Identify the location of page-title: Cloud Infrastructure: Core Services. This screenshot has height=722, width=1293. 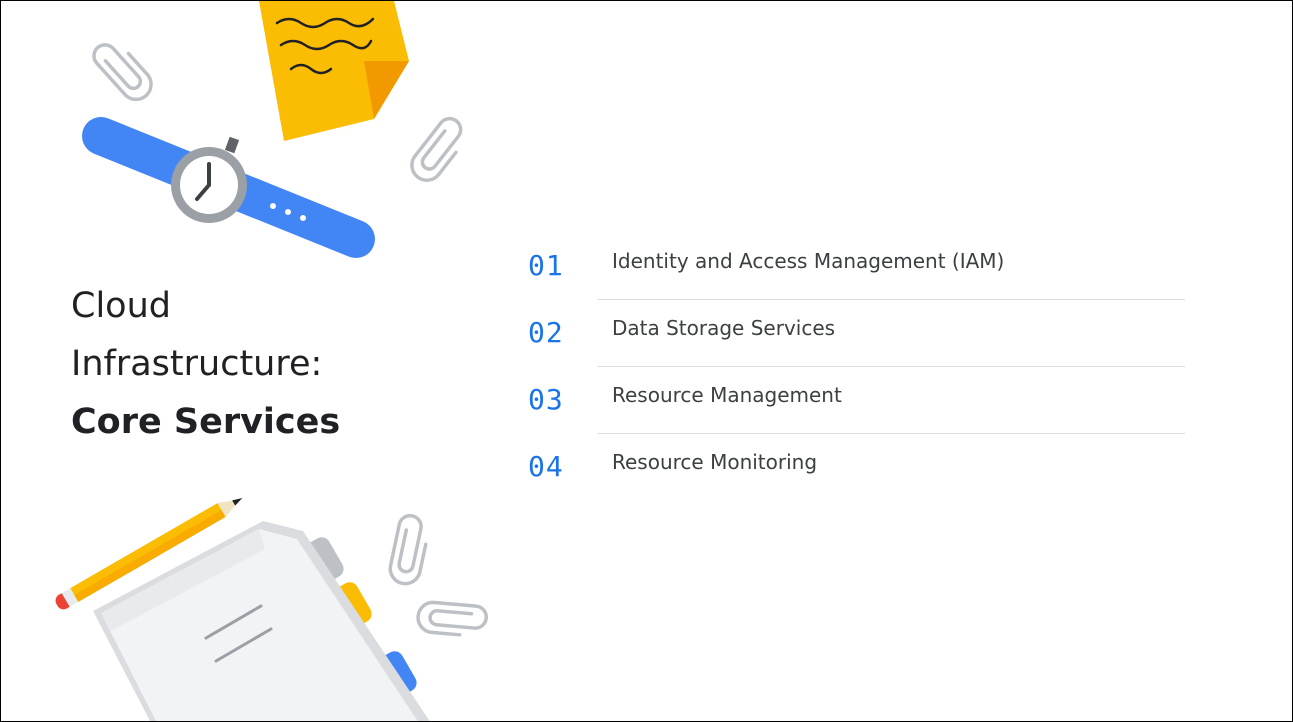
(205, 364).